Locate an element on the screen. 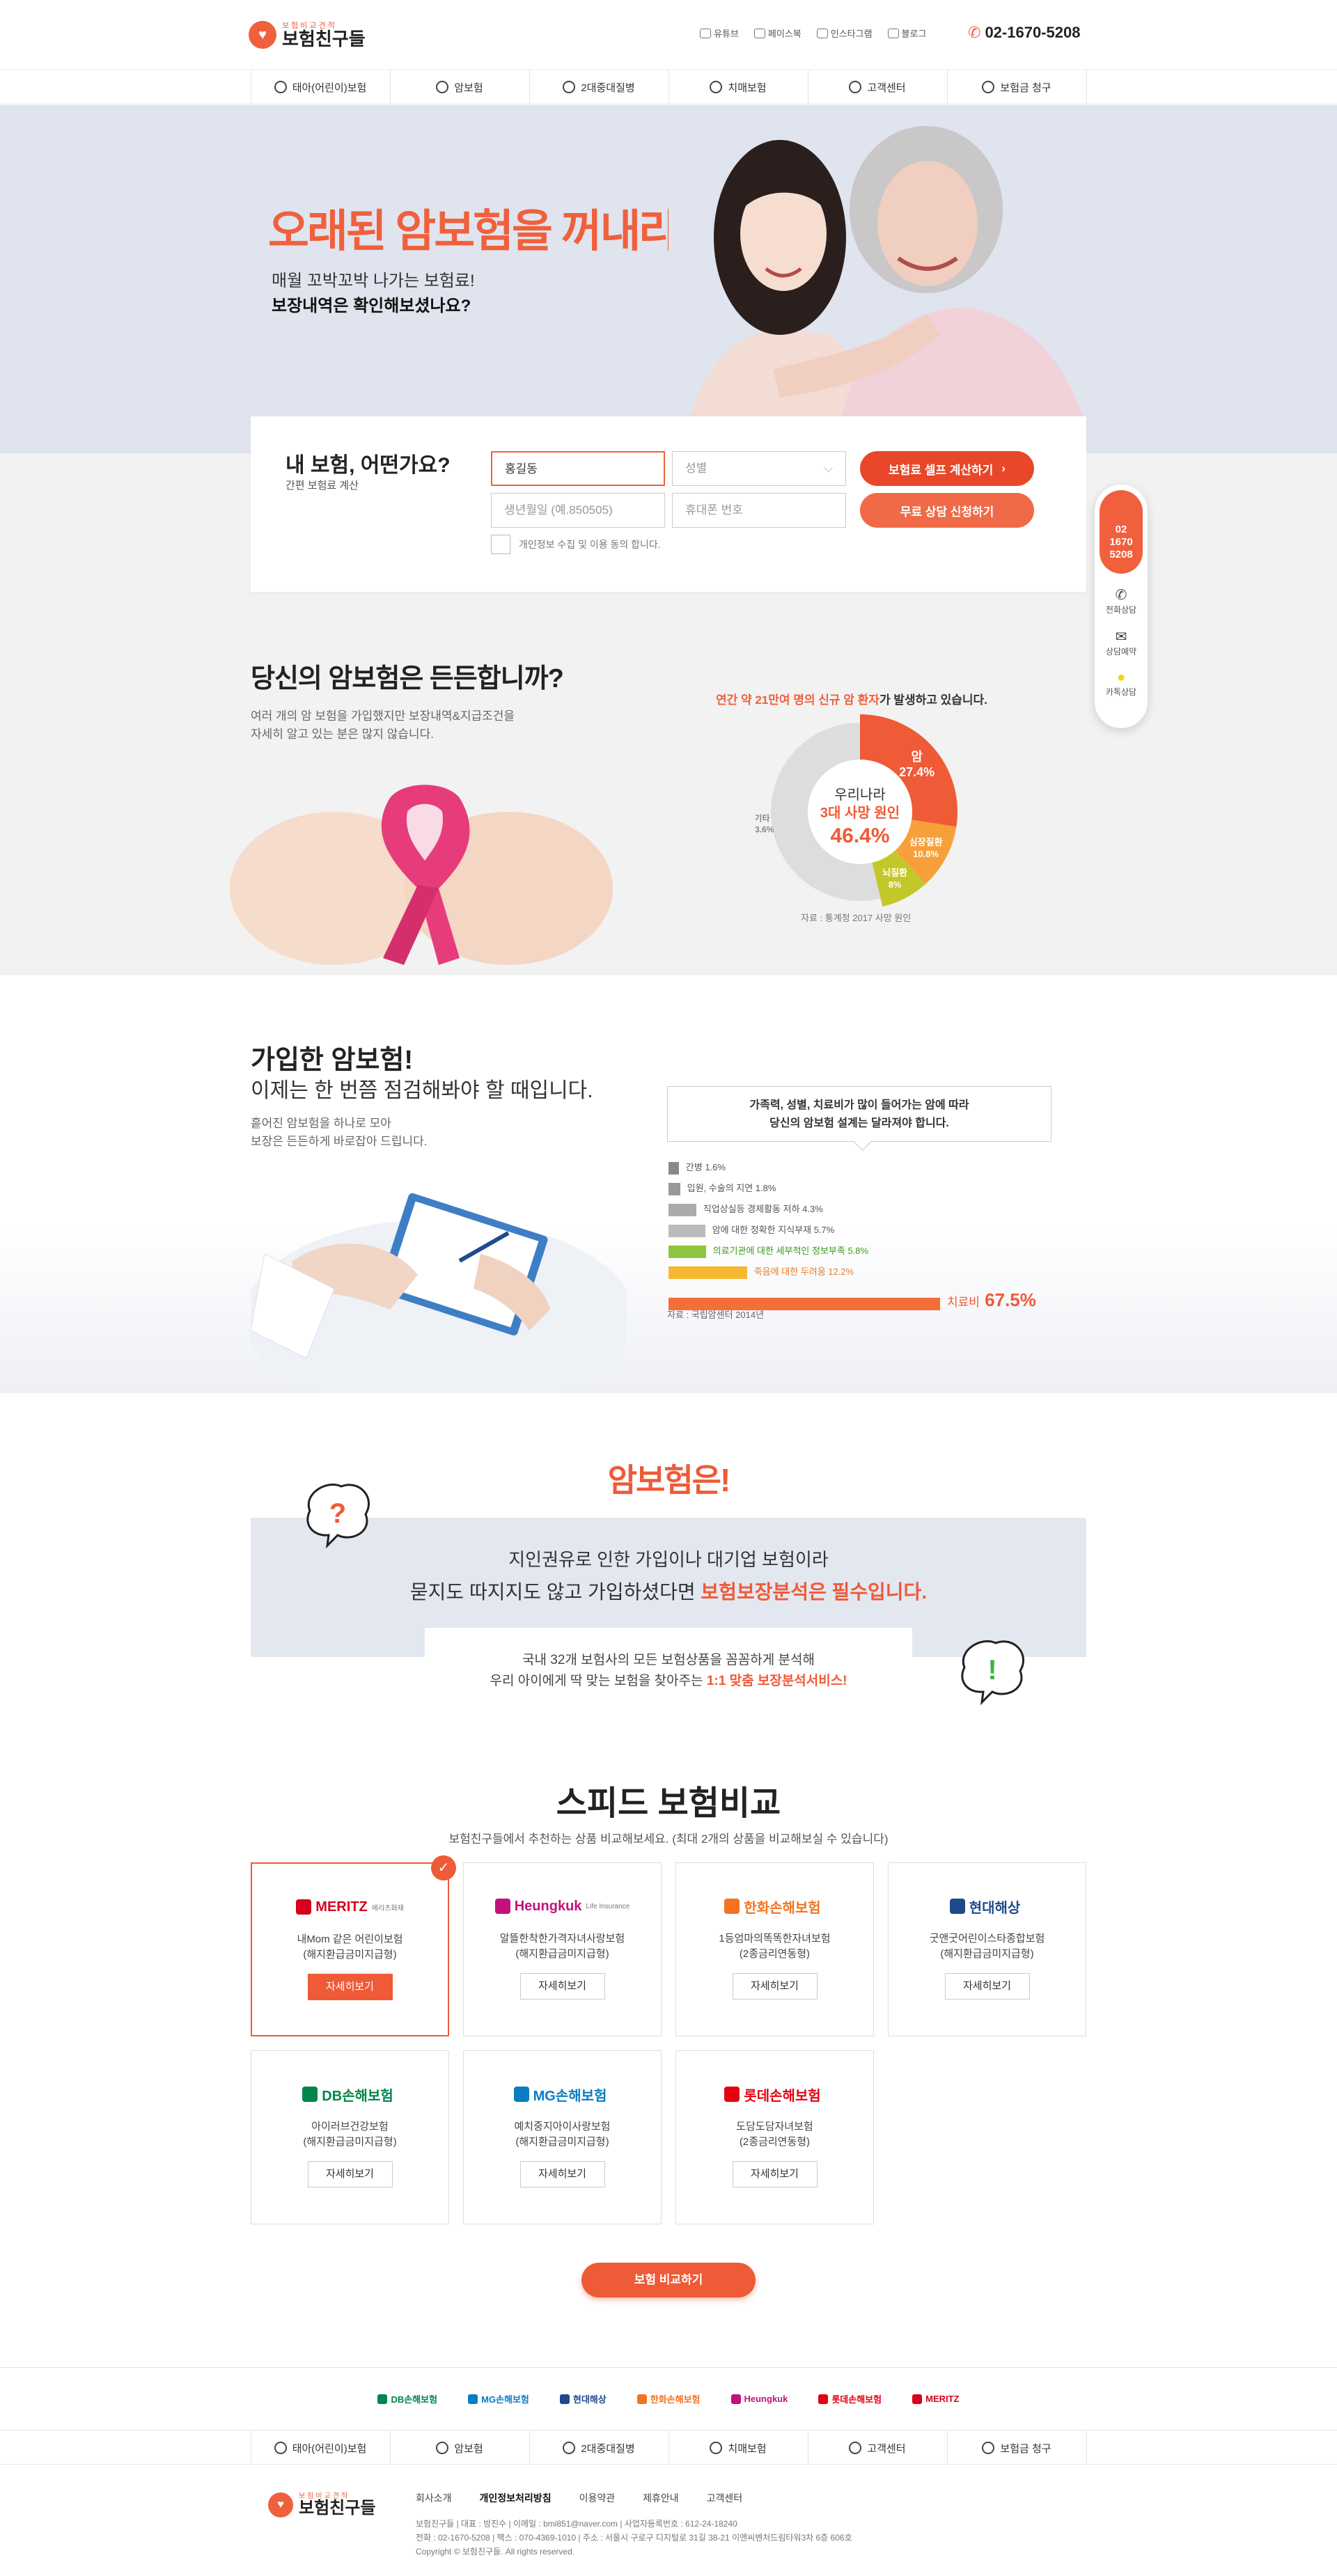  nav-item-cancer: 암보험 is located at coordinates (460, 87).